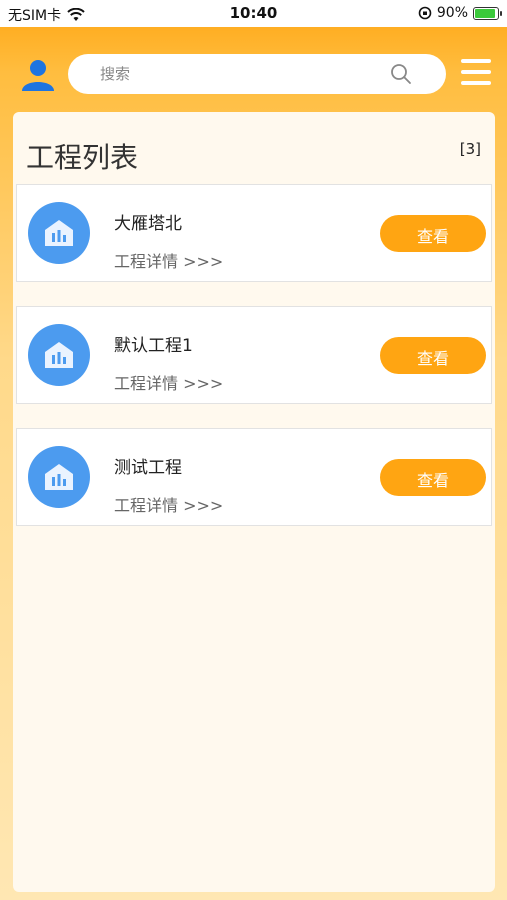 The image size is (507, 900). What do you see at coordinates (254, 233) in the screenshot?
I see `project-card: 大雁塔北 工程详情 >>> 查看` at bounding box center [254, 233].